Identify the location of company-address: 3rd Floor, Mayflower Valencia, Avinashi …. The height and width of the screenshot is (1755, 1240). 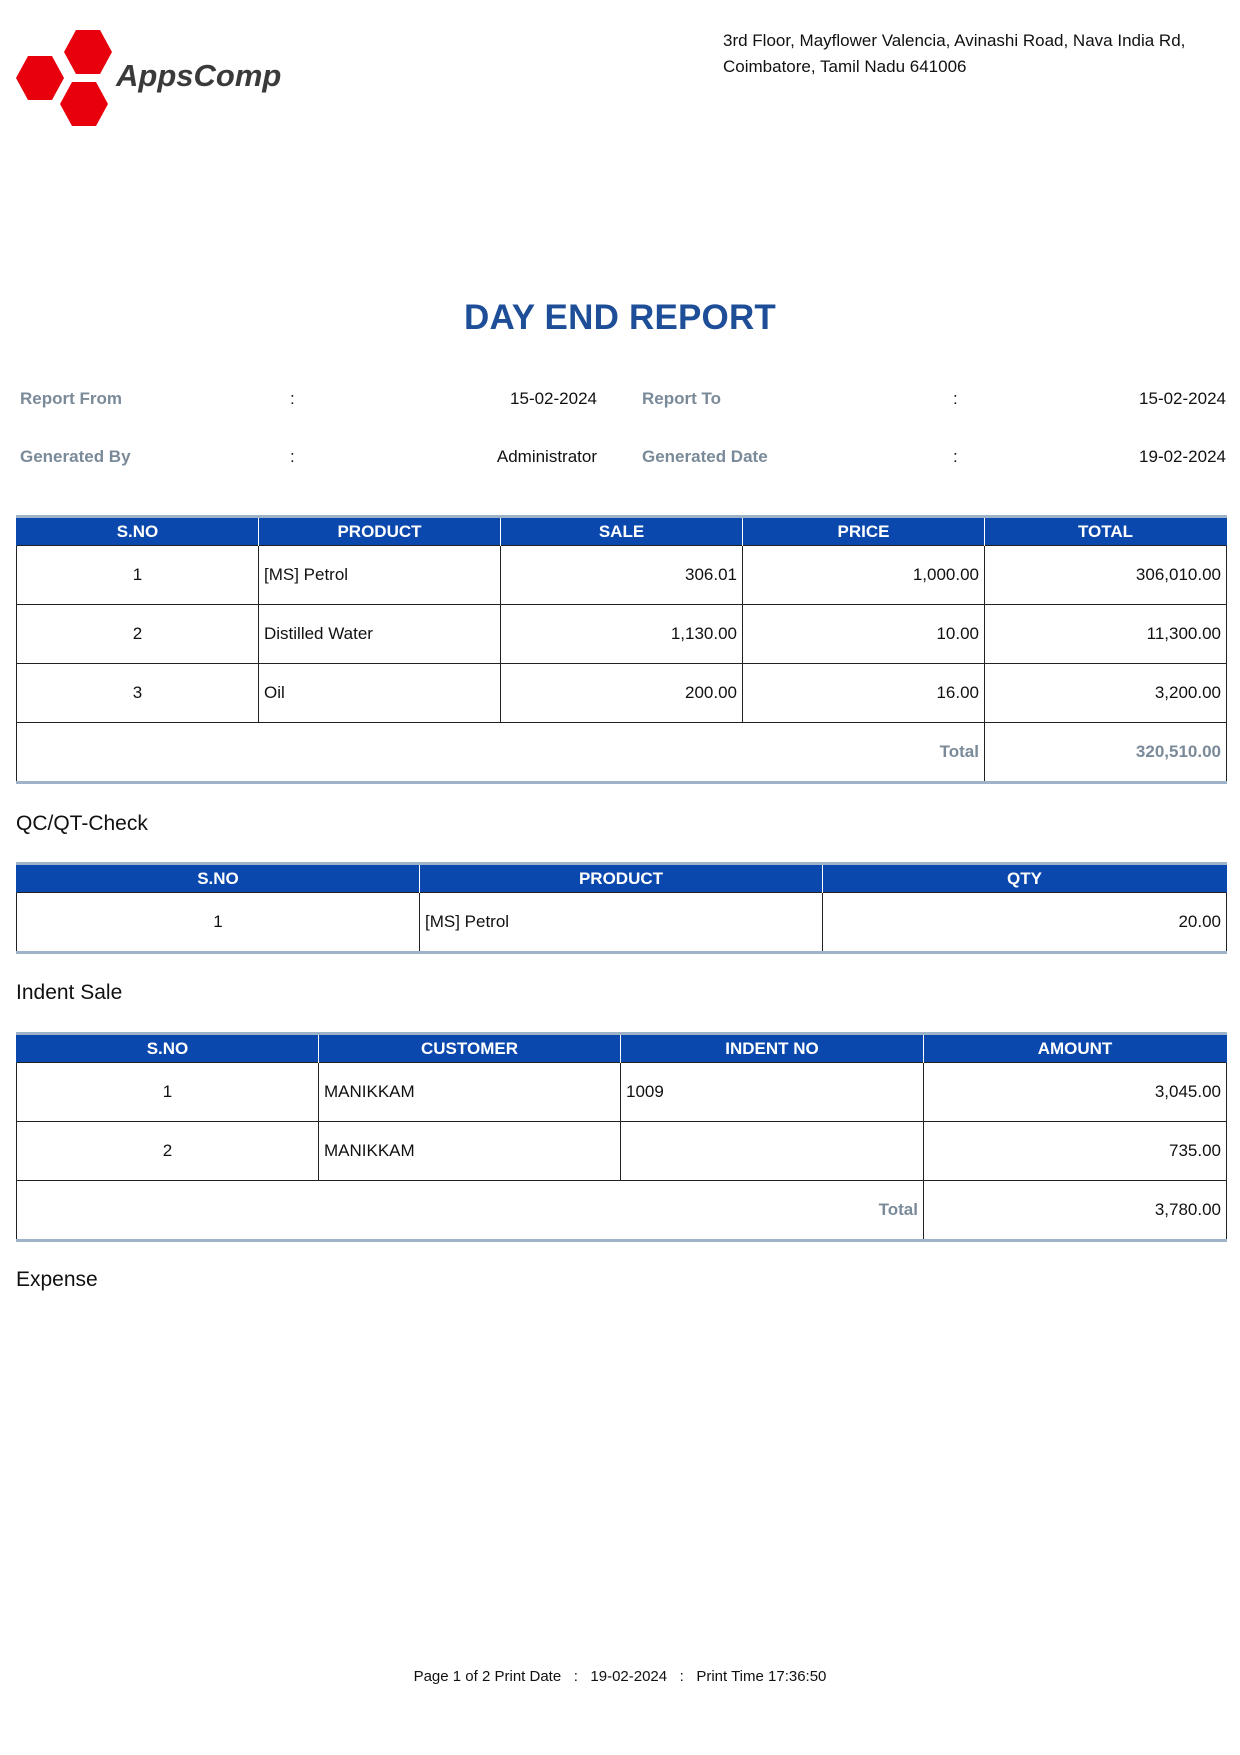
(973, 54).